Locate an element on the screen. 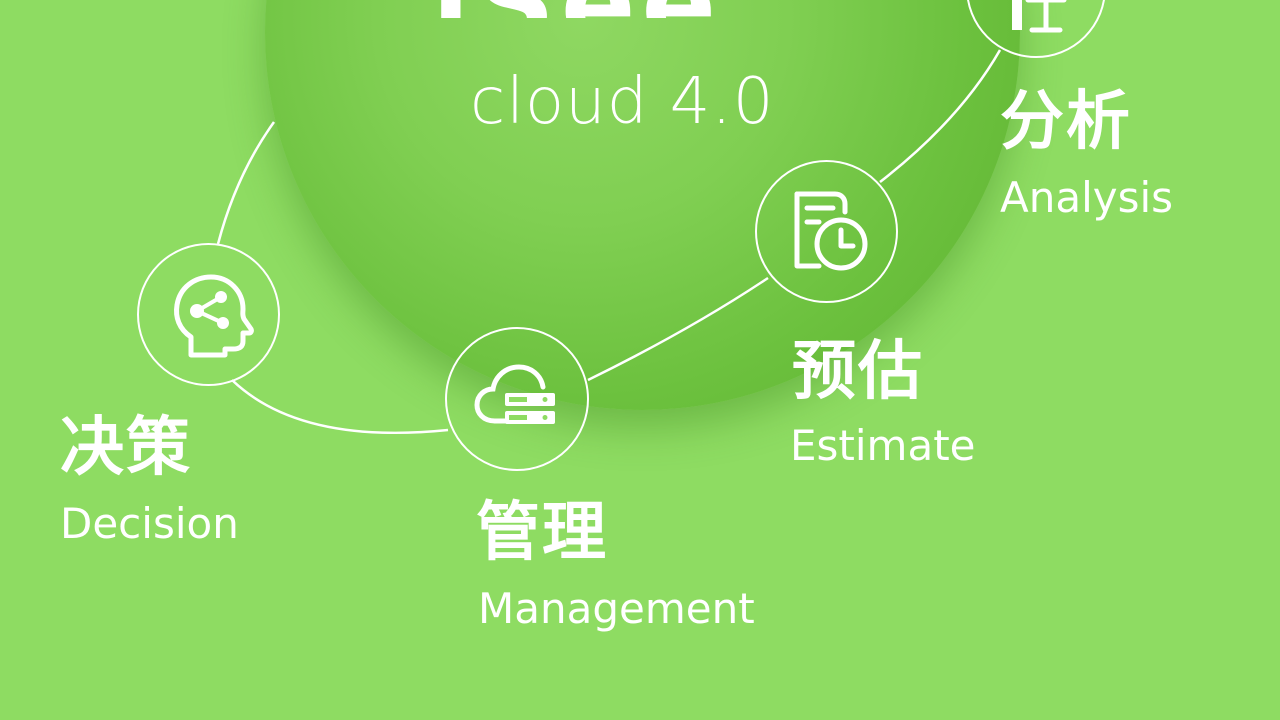 This screenshot has width=1280, height=720. management-node is located at coordinates (517, 399).